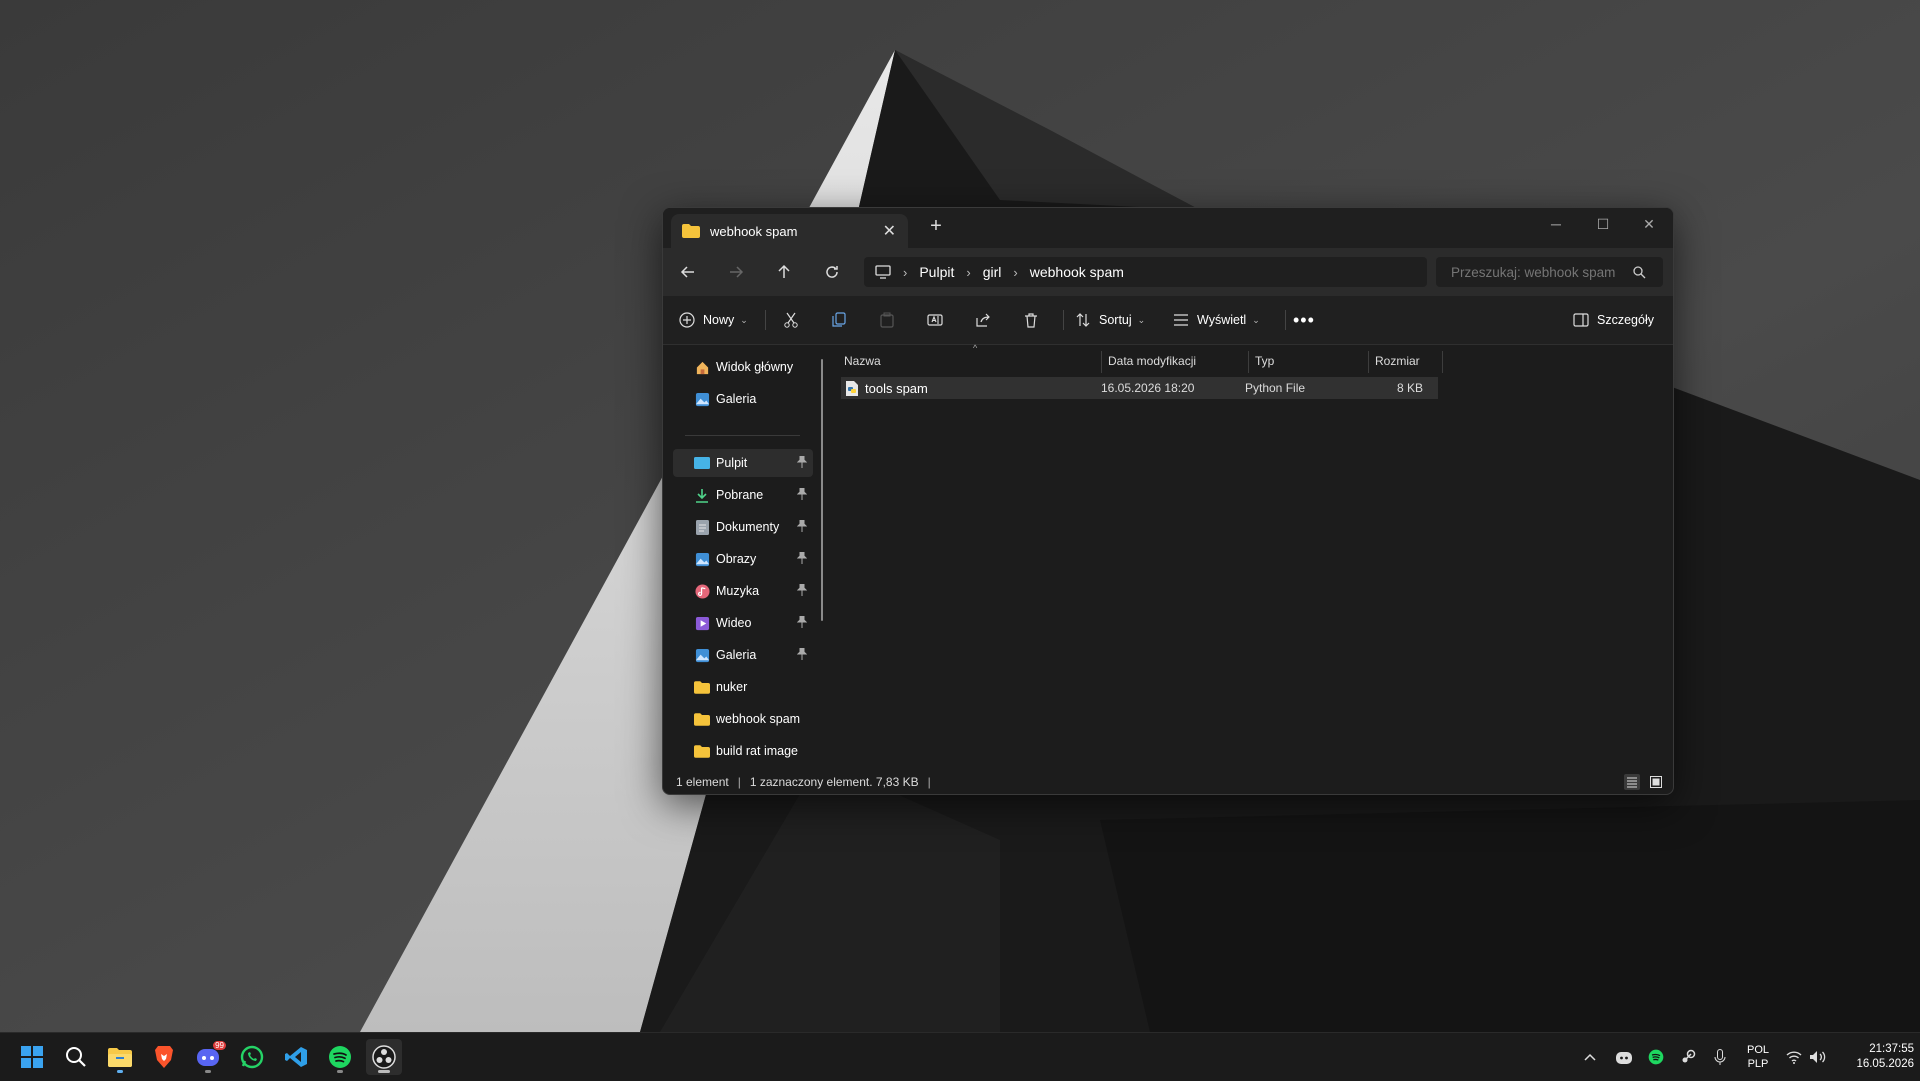  I want to click on column-header-modified: Data modyfikacji, so click(1178, 361).